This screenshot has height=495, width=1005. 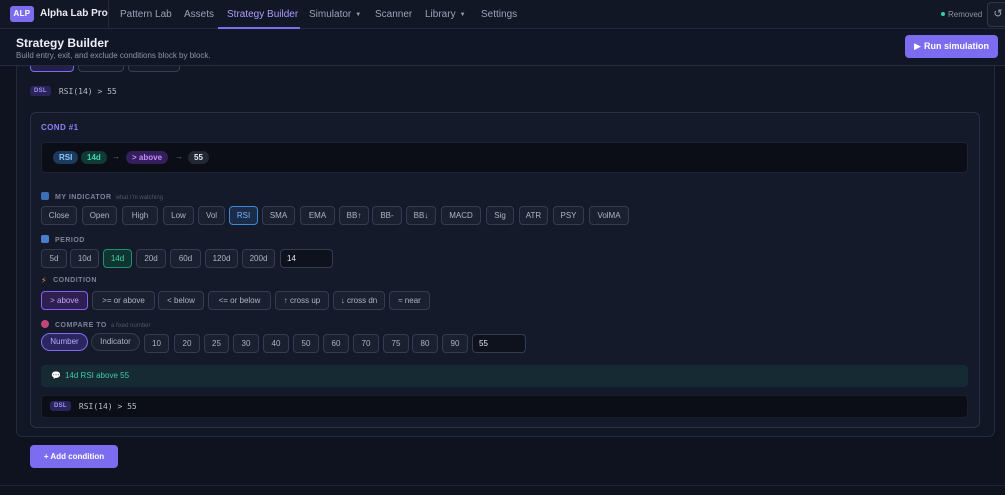 I want to click on section-hint: what I'm watching, so click(x=139, y=198).